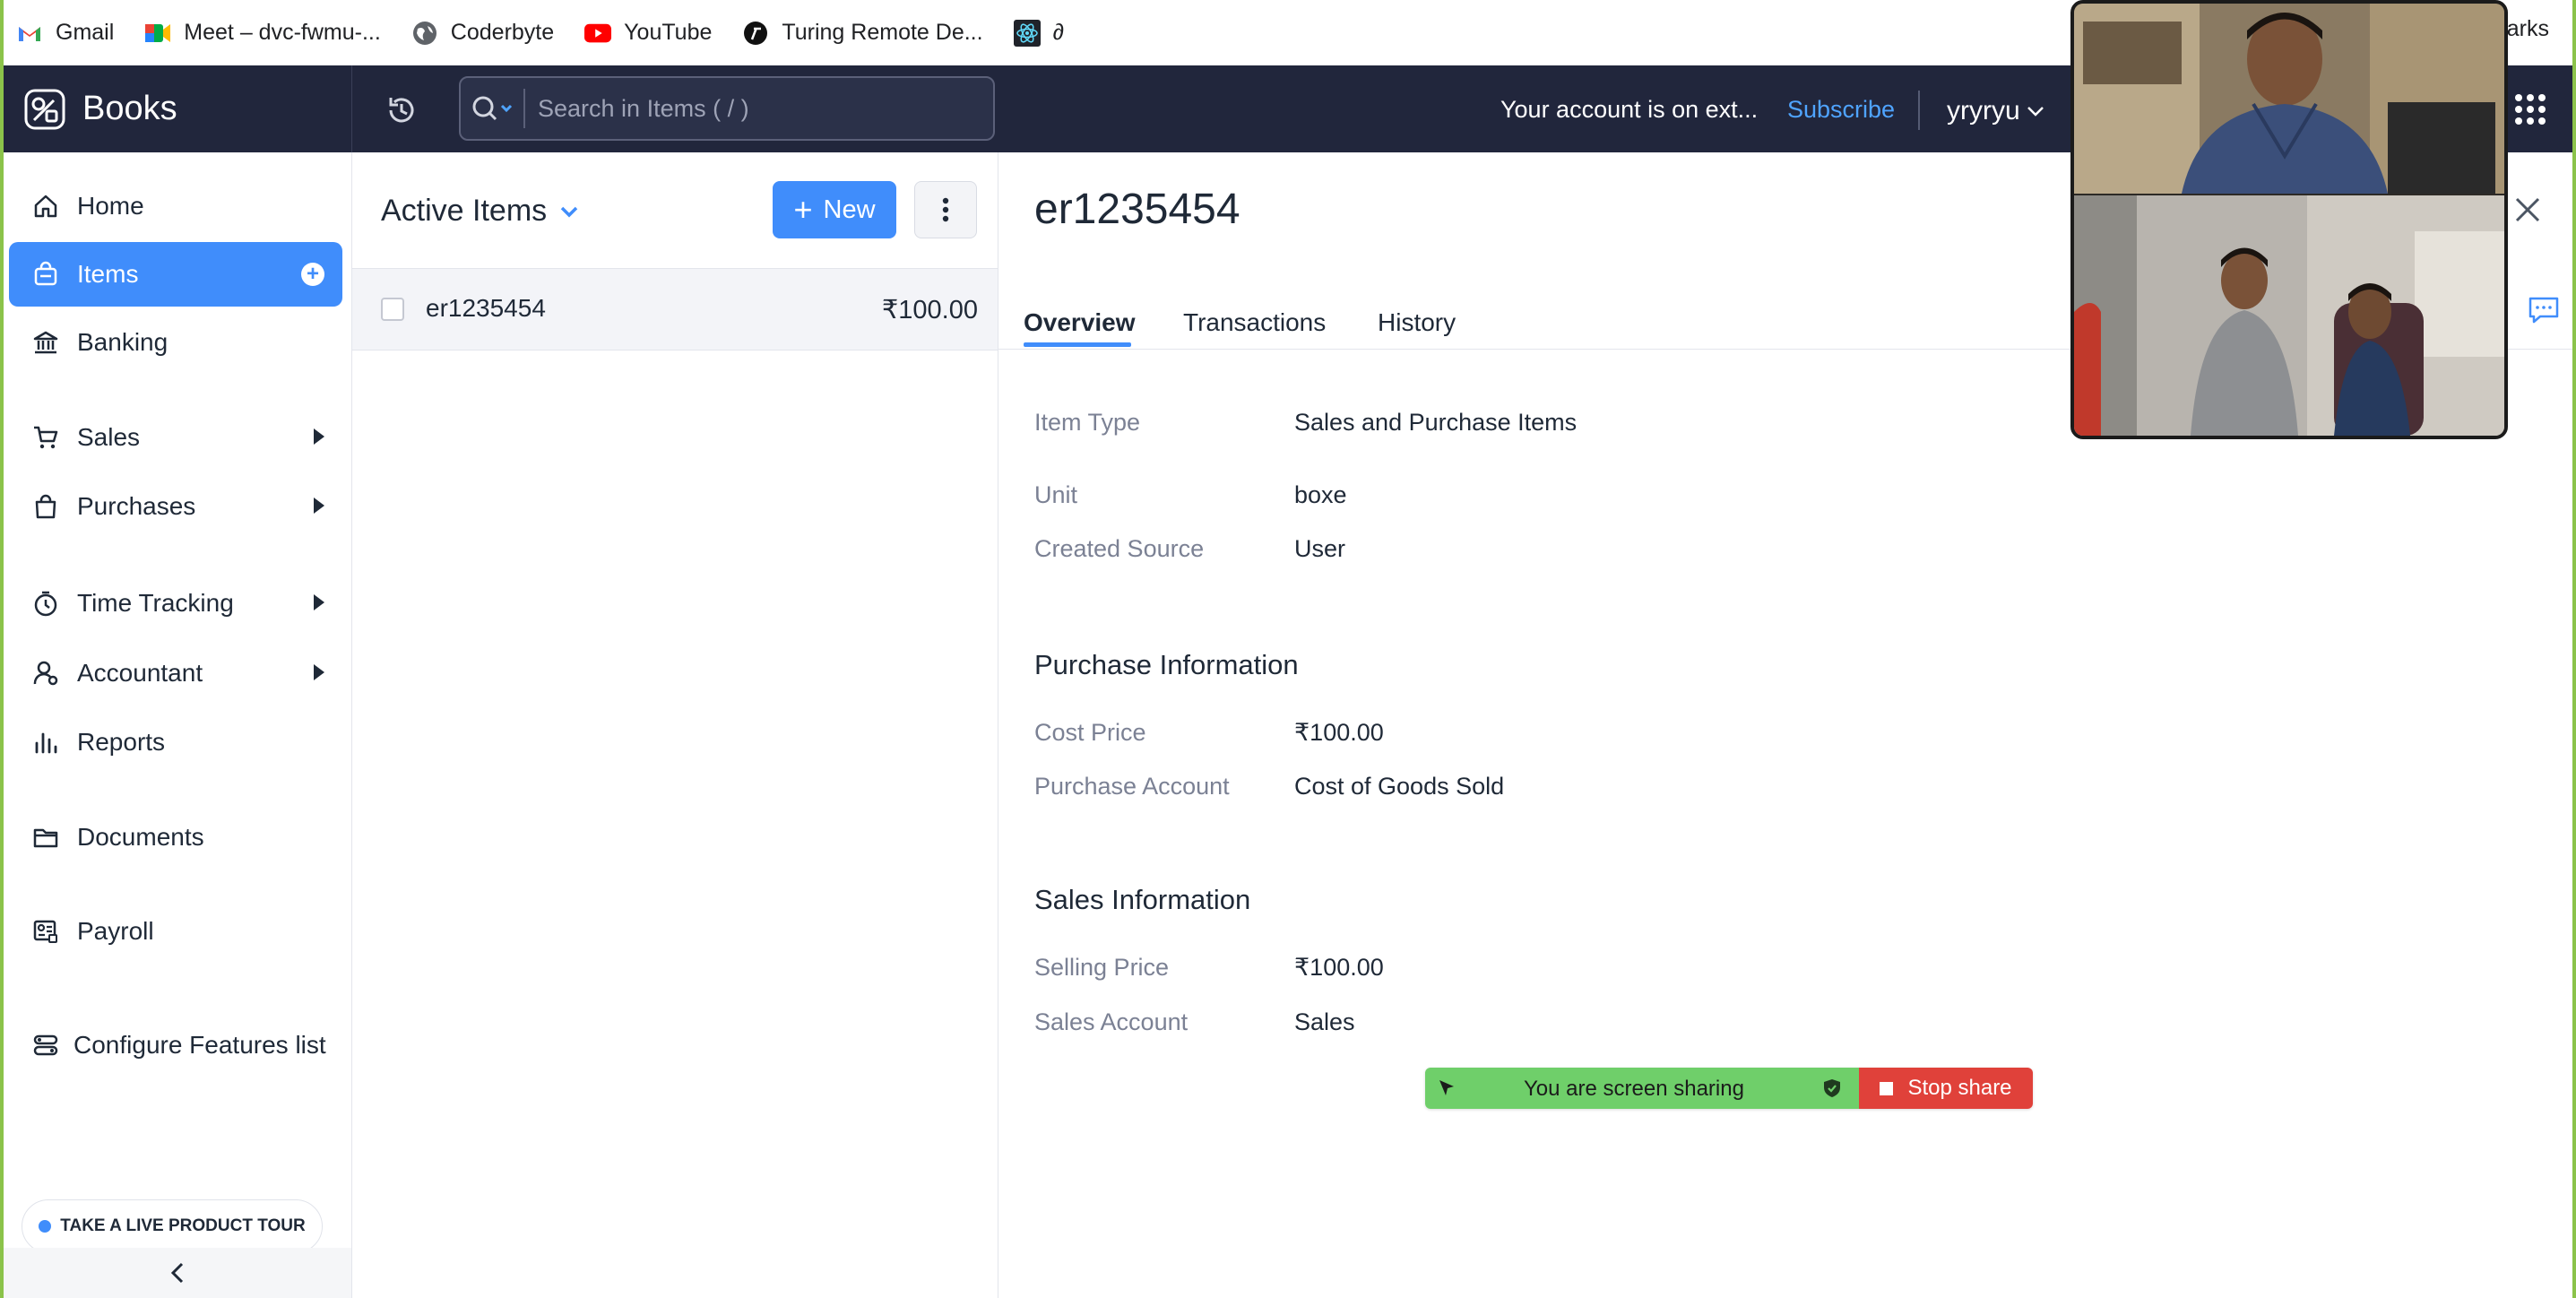 This screenshot has height=1298, width=2576. Describe the element at coordinates (175, 274) in the screenshot. I see `sidebar-item-items: Items +` at that location.